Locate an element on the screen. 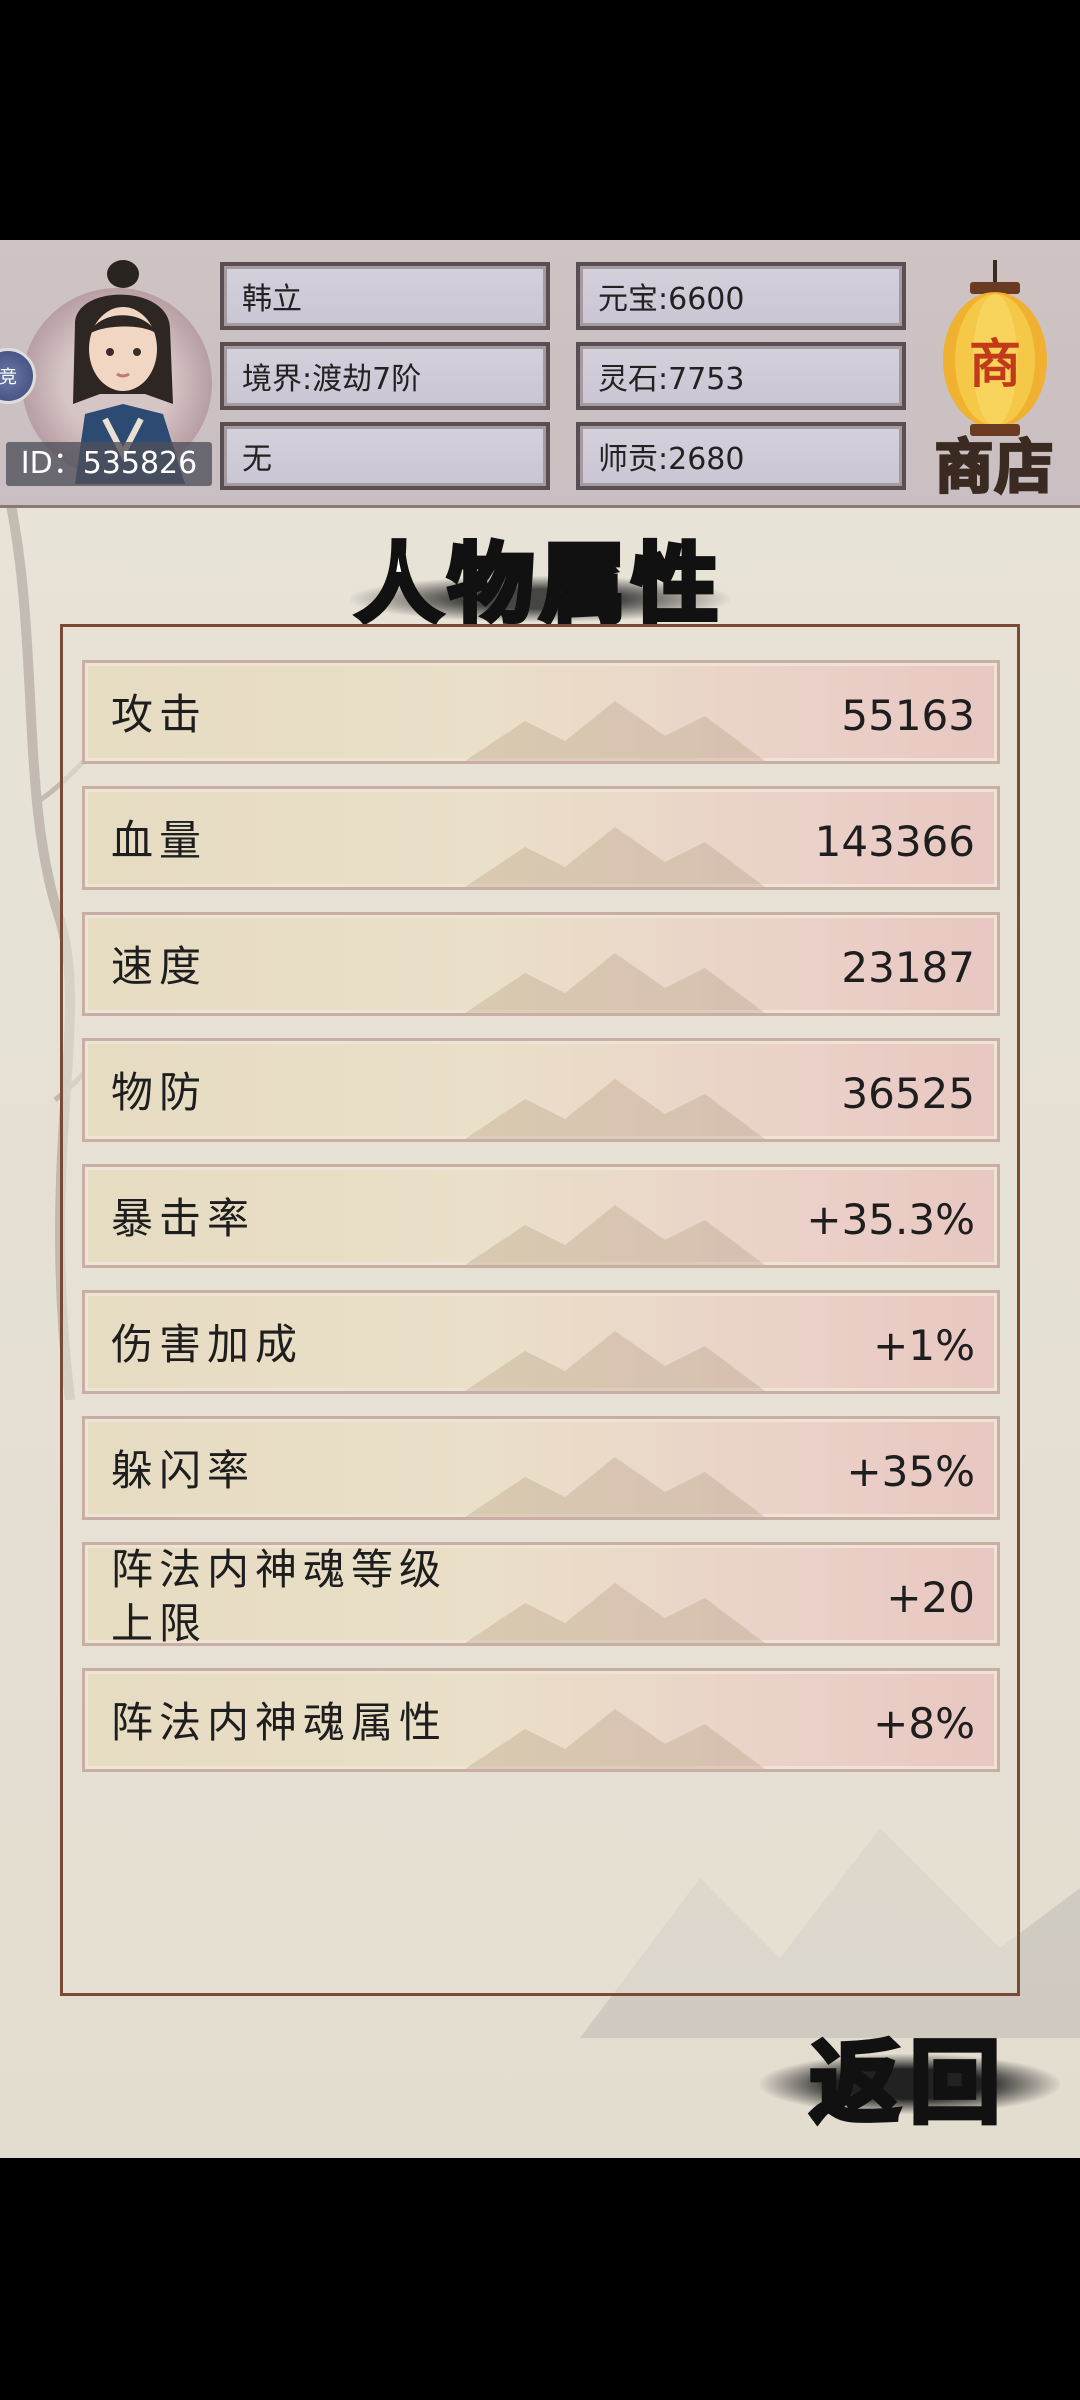 This screenshot has height=2400, width=1080. stat-row: 阵法内神魂等级上限 +20 is located at coordinates (541, 1594).